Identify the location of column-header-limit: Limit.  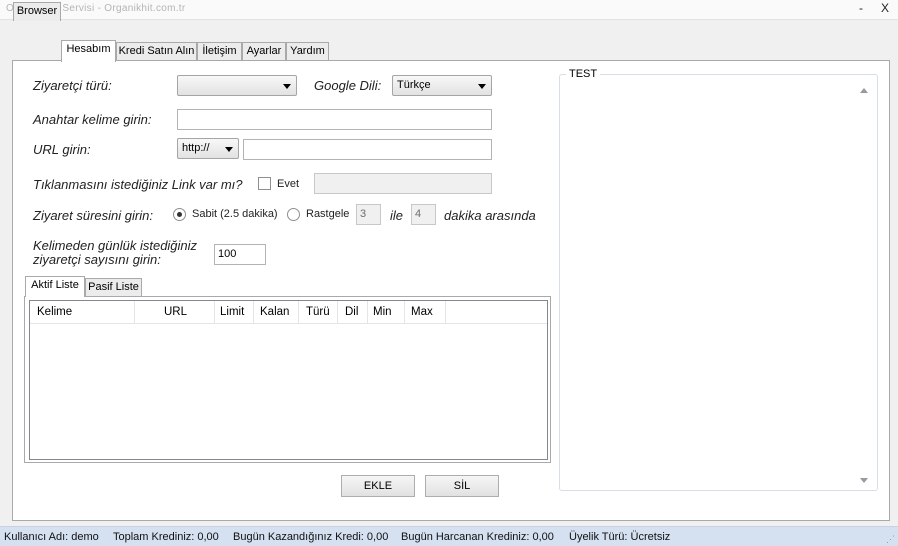
(234, 312).